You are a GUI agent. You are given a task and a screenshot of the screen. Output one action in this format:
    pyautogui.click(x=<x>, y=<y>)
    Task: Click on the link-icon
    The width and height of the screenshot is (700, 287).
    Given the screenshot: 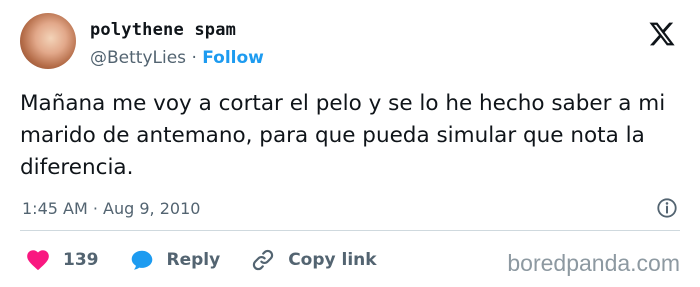 What is the action you would take?
    pyautogui.click(x=263, y=260)
    